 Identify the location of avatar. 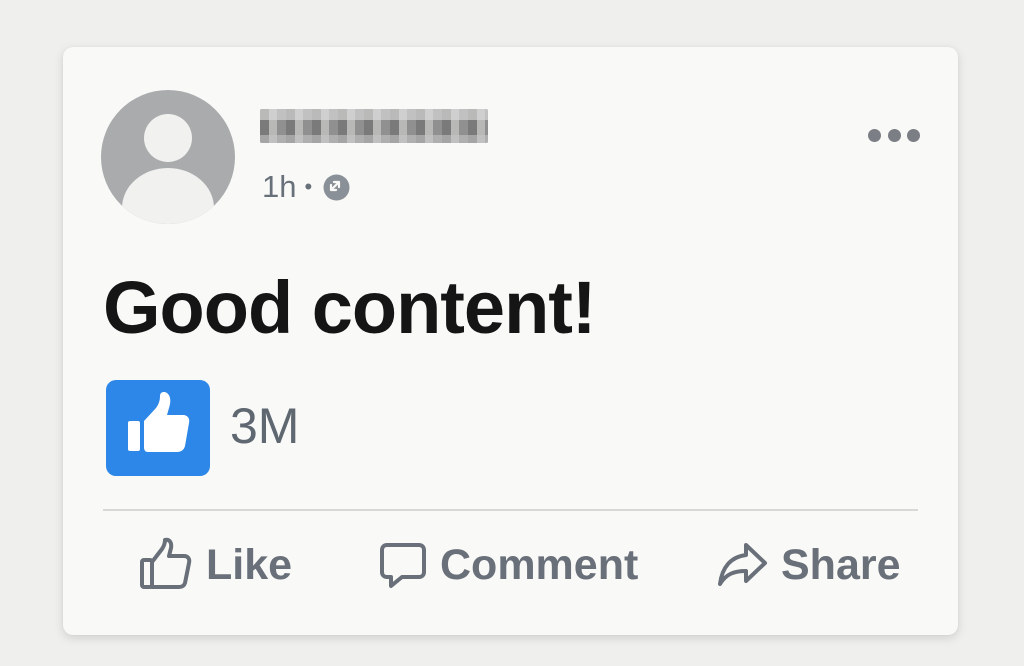
(168, 157).